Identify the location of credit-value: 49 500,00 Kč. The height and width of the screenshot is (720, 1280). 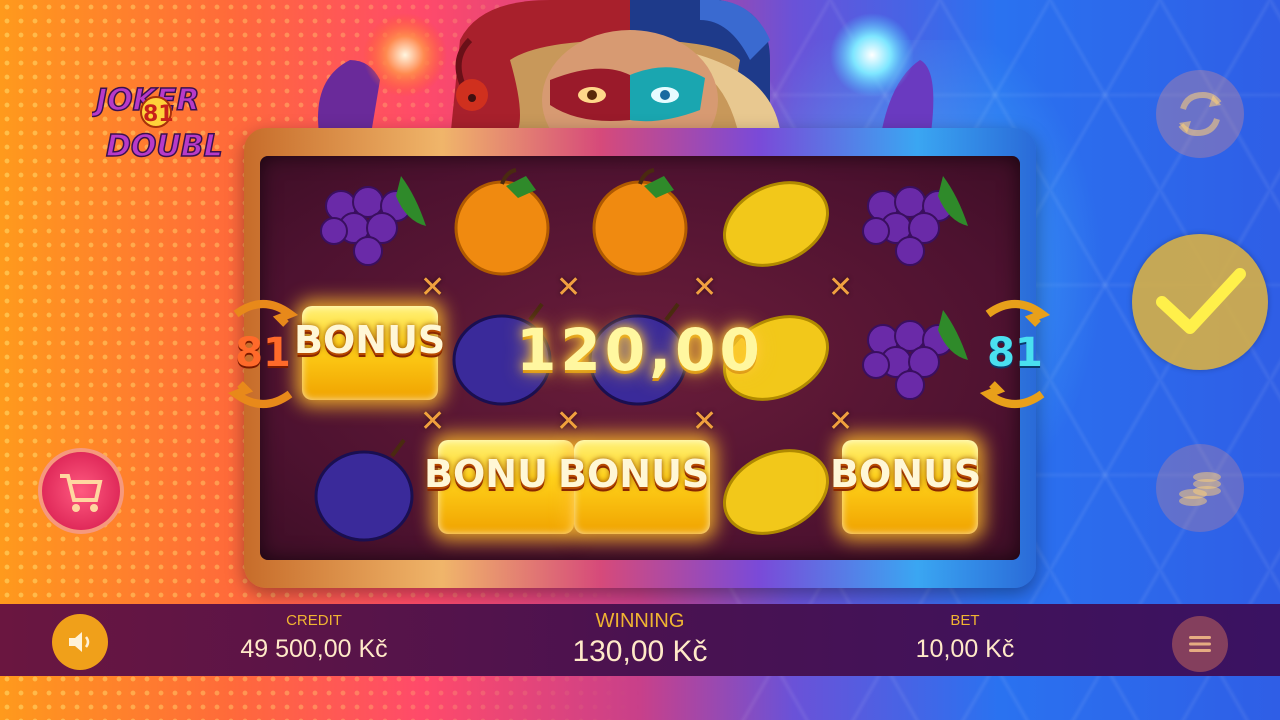
(314, 649).